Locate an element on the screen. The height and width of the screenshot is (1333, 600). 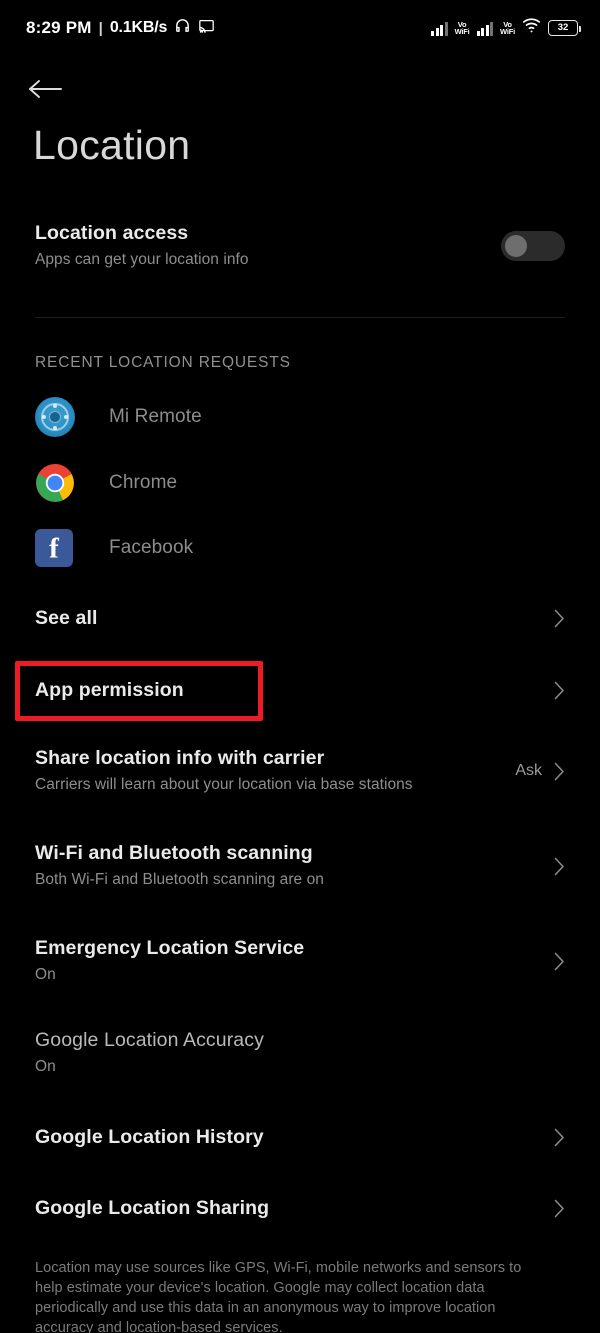
app-permission-texts: App permission is located at coordinates (294, 690).